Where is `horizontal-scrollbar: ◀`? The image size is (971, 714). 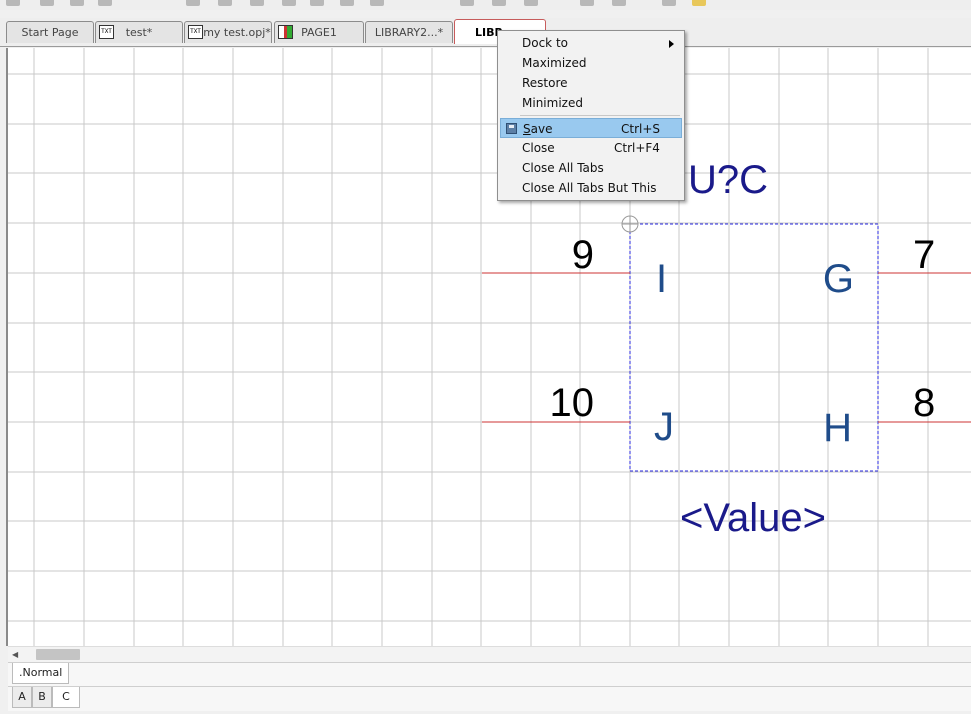 horizontal-scrollbar: ◀ is located at coordinates (489, 654).